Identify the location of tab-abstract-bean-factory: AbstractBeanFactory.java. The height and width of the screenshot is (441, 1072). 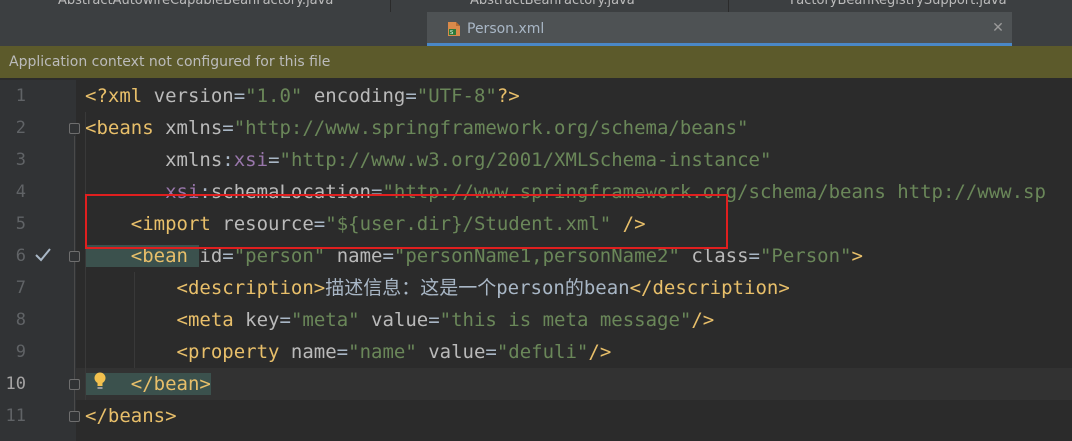
(552, 5).